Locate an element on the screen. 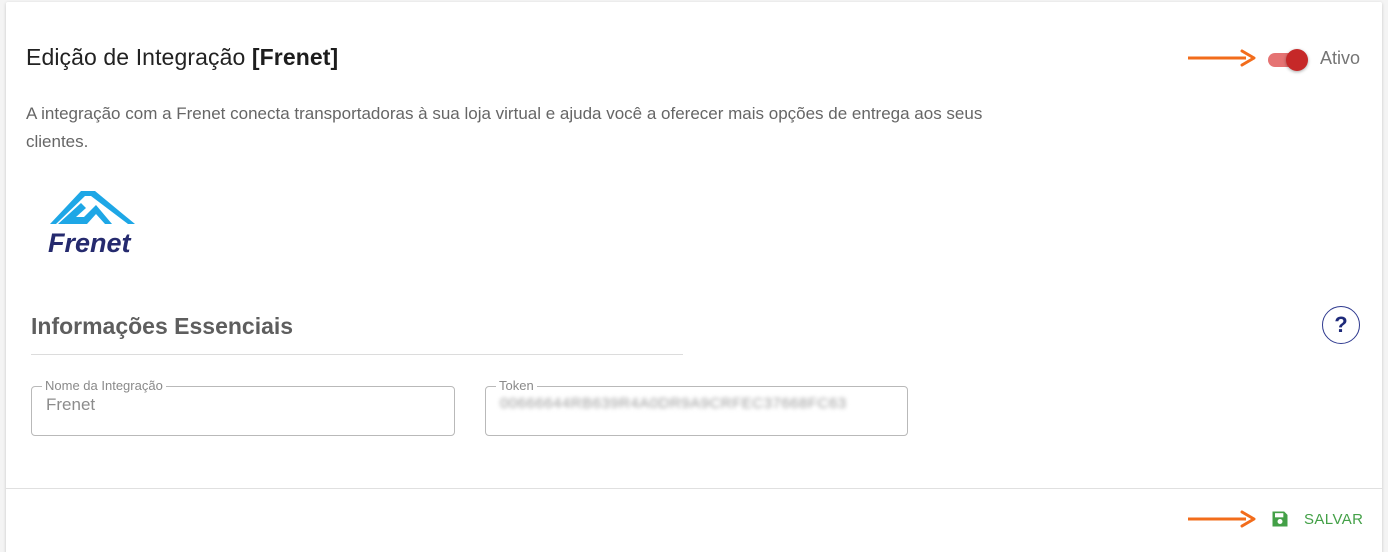 This screenshot has height=552, width=1388. token-field: Token is located at coordinates (696, 407).